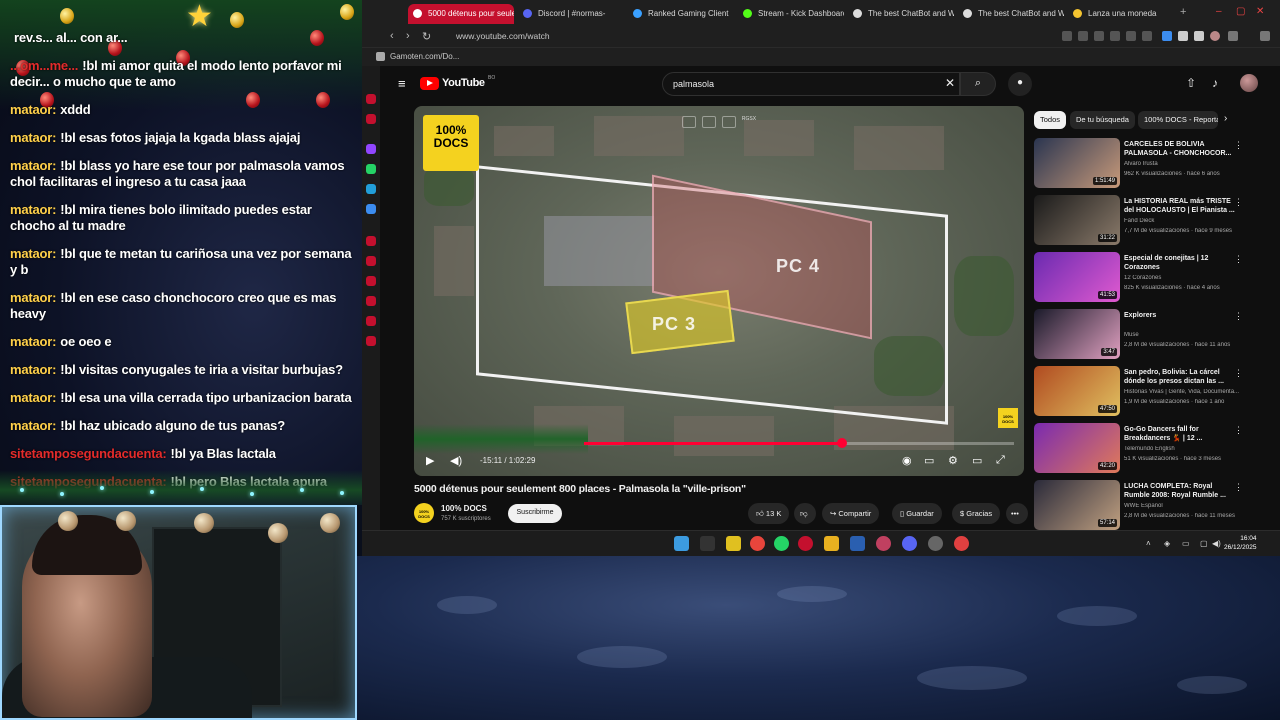 This screenshot has width=1280, height=720. Describe the element at coordinates (1102, 120) in the screenshot. I see `chip-from-search: De tu búsqueda` at that location.